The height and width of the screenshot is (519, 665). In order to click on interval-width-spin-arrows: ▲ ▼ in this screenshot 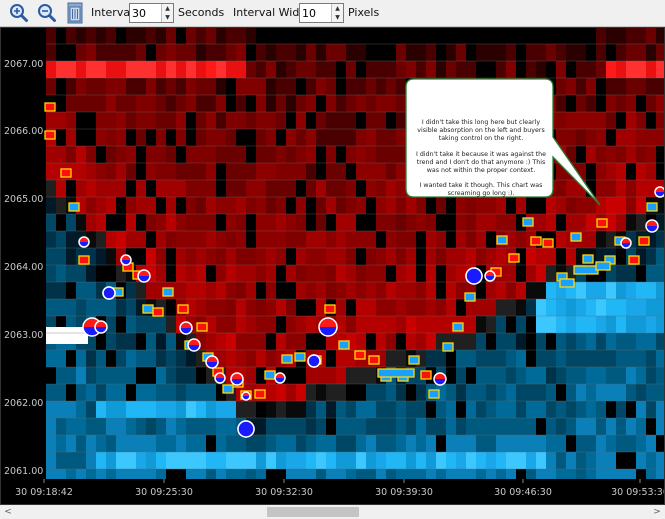, I will do `click(337, 13)`.